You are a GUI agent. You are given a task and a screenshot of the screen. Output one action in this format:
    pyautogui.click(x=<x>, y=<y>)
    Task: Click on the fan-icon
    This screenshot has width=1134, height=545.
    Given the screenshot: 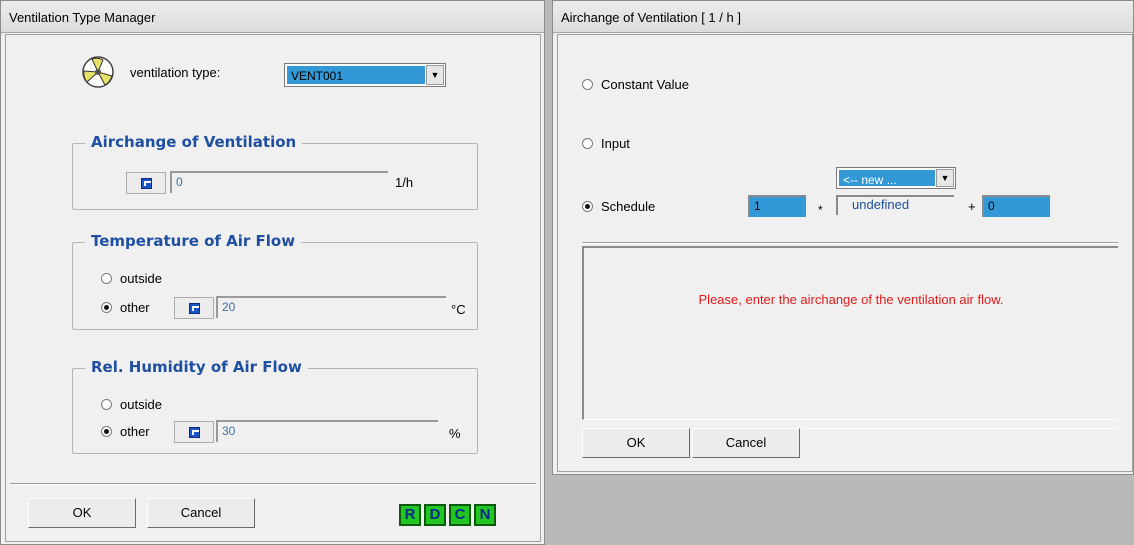 What is the action you would take?
    pyautogui.click(x=98, y=72)
    